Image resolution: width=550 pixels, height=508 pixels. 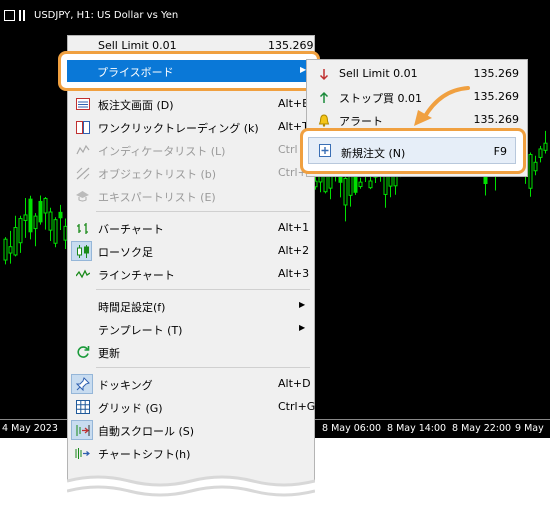 I want to click on menu-torn-edge, so click(x=191, y=491).